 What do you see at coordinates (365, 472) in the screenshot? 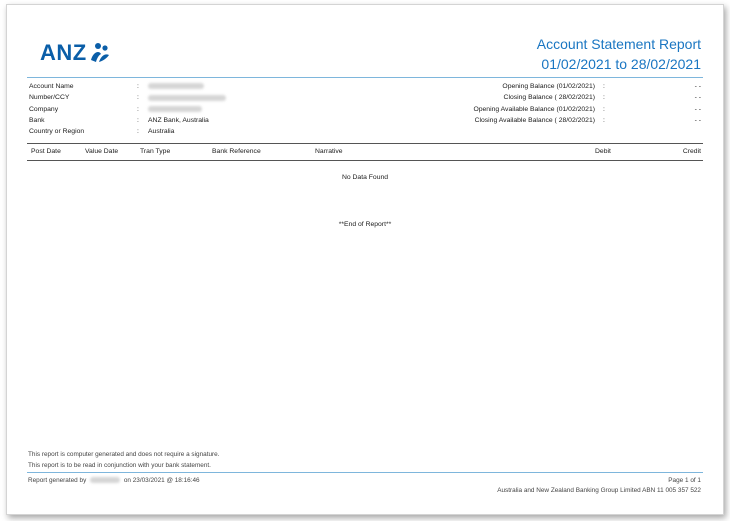
I see `footer-divider` at bounding box center [365, 472].